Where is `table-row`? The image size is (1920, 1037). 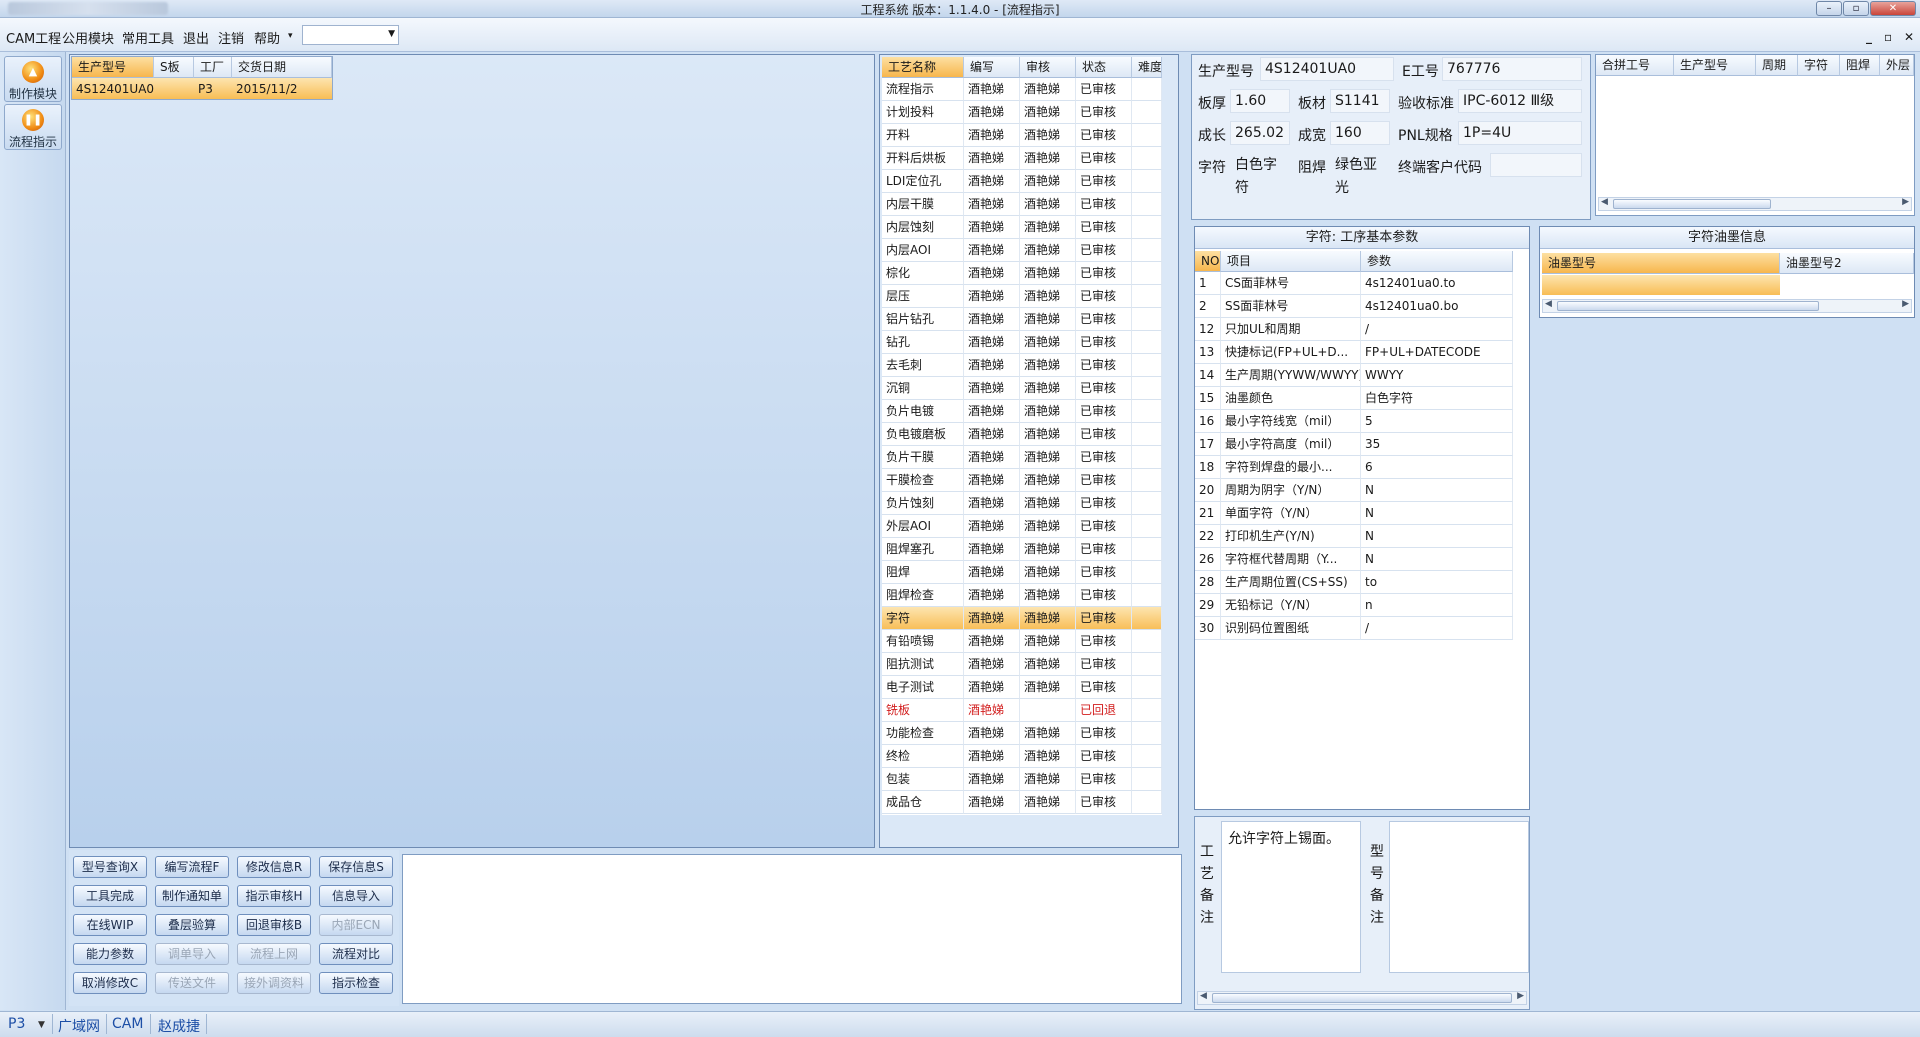 table-row is located at coordinates (1661, 285).